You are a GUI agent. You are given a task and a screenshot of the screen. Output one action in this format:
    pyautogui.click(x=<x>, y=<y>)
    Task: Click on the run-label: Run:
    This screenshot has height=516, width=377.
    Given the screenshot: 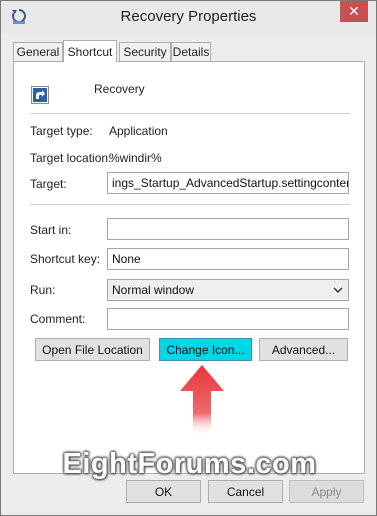 What is the action you would take?
    pyautogui.click(x=43, y=290)
    